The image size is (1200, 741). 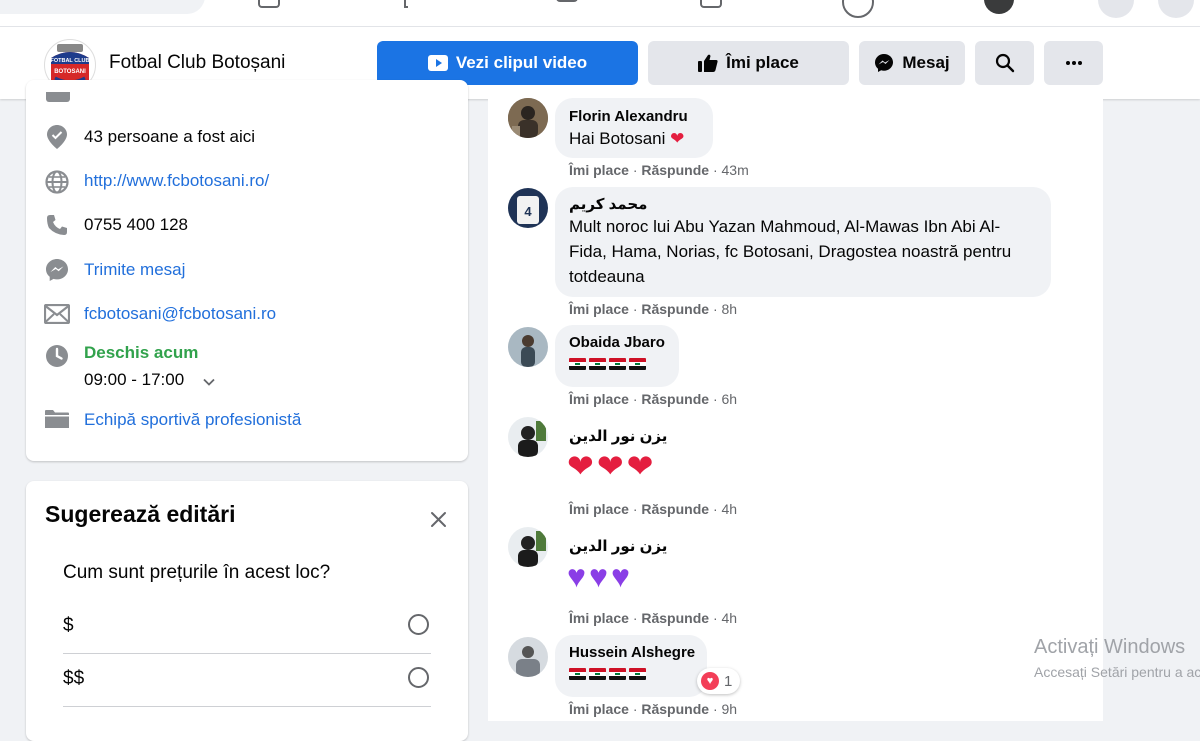 I want to click on avatar: 4, so click(x=528, y=208).